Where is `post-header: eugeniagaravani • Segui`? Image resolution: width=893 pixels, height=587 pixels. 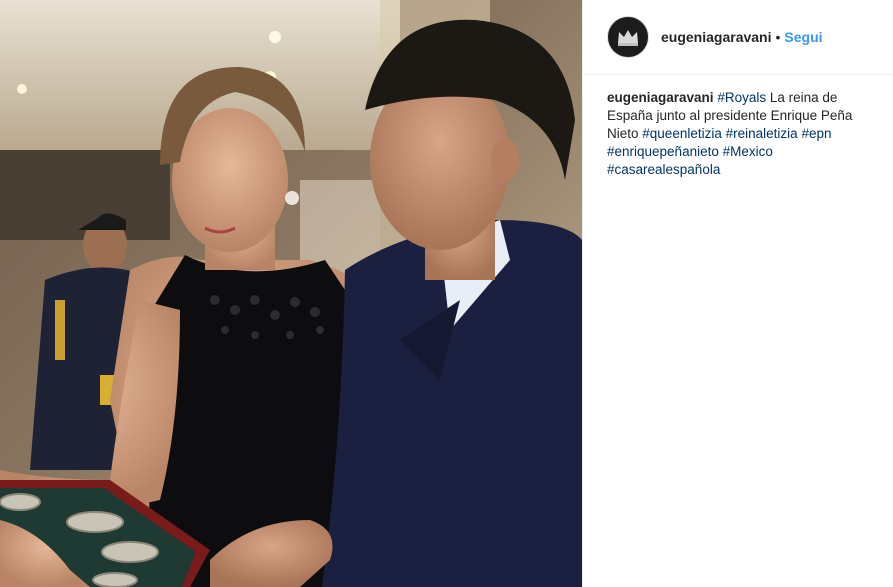
post-header: eugeniagaravani • Segui is located at coordinates (738, 37).